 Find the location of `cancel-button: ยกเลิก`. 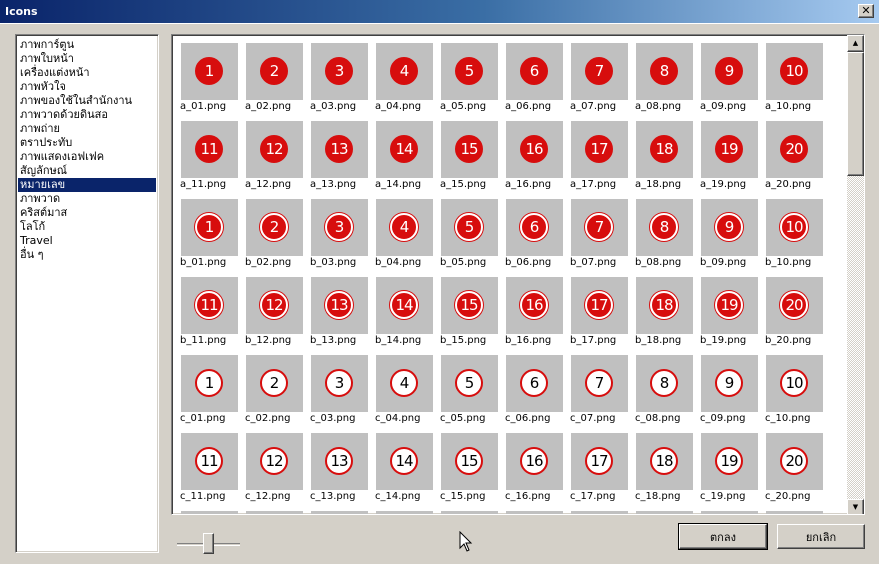

cancel-button: ยกเลิก is located at coordinates (821, 536).